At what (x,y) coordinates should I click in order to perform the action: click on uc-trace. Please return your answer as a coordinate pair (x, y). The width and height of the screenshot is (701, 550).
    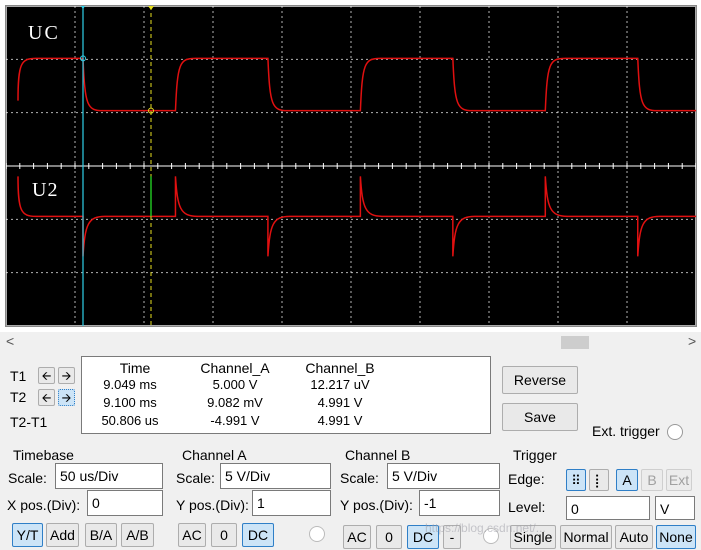
    Looking at the image, I should click on (356, 84).